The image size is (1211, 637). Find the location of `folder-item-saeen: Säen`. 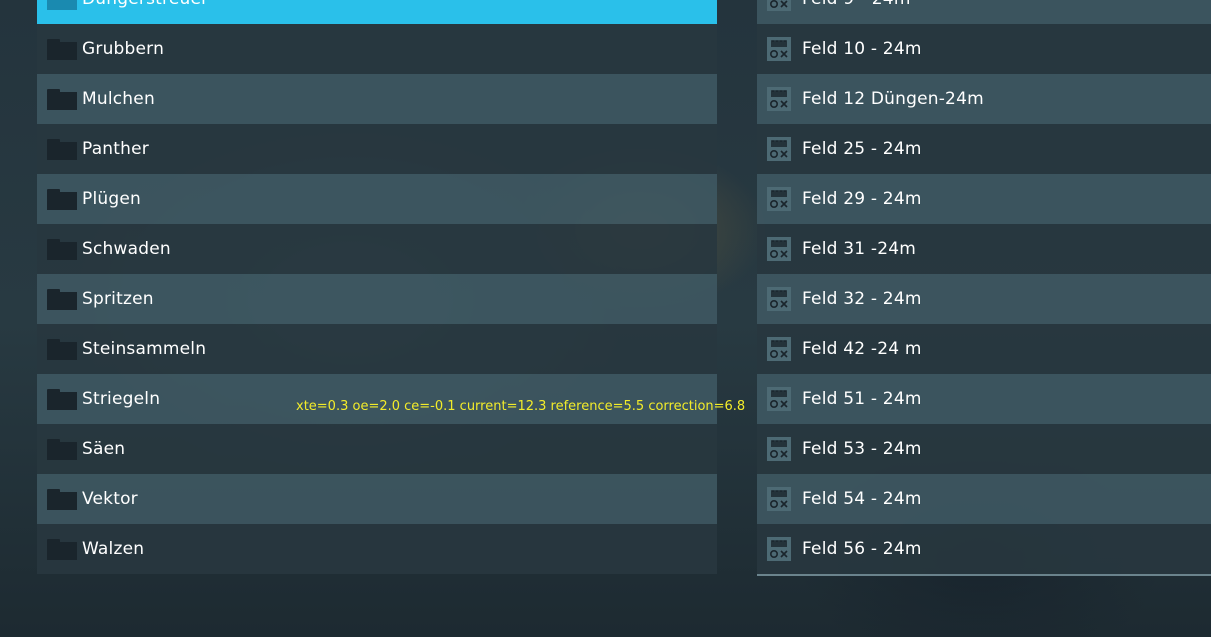

folder-item-saeen: Säen is located at coordinates (377, 449).